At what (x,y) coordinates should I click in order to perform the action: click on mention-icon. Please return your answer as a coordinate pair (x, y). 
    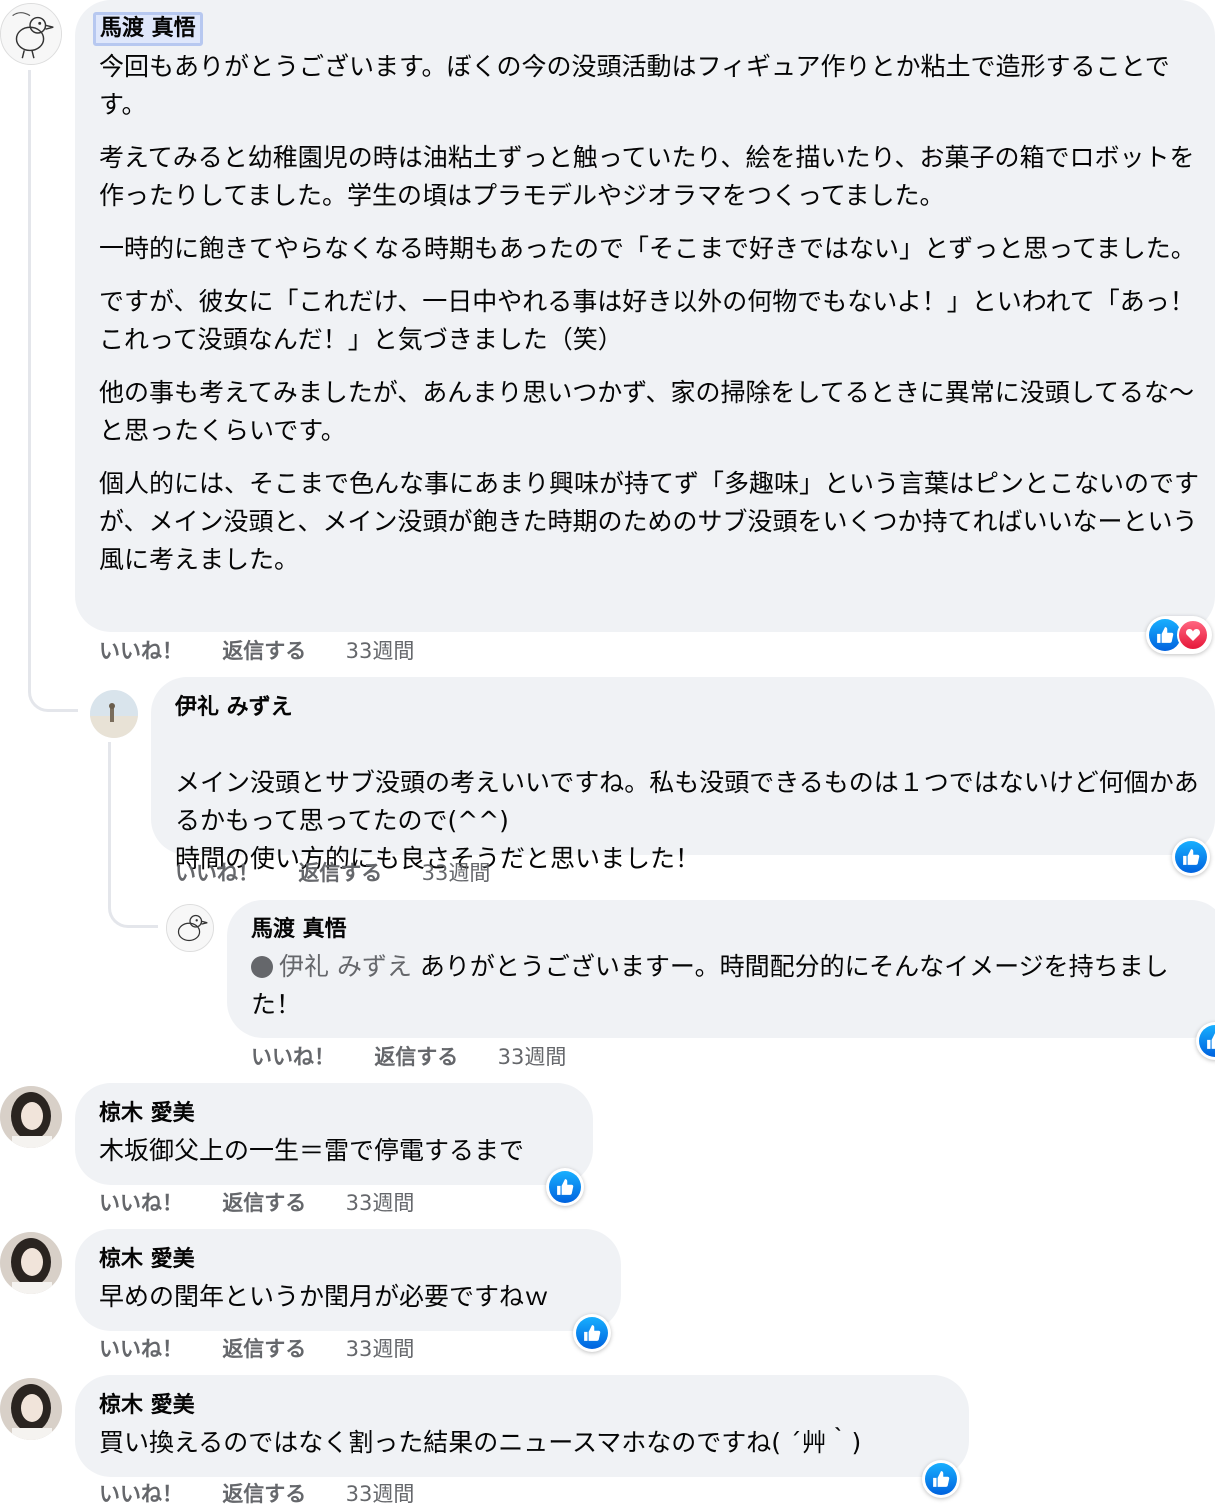
    Looking at the image, I should click on (262, 967).